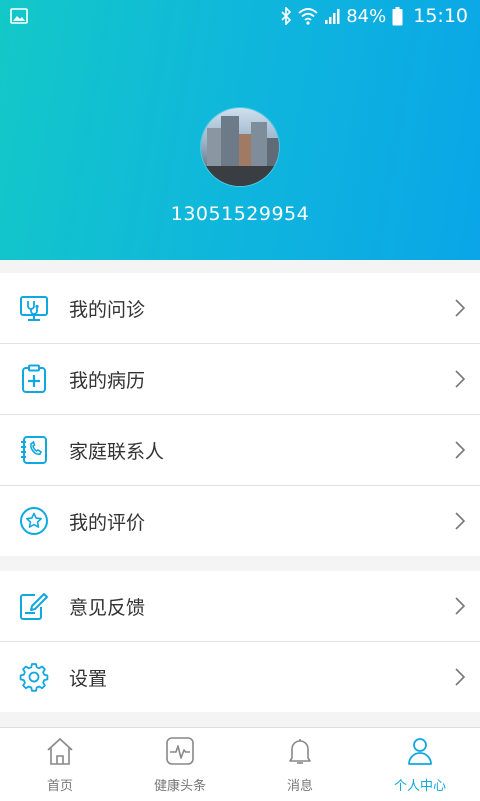 This screenshot has height=801, width=480. I want to click on medical-record-icon, so click(34, 378).